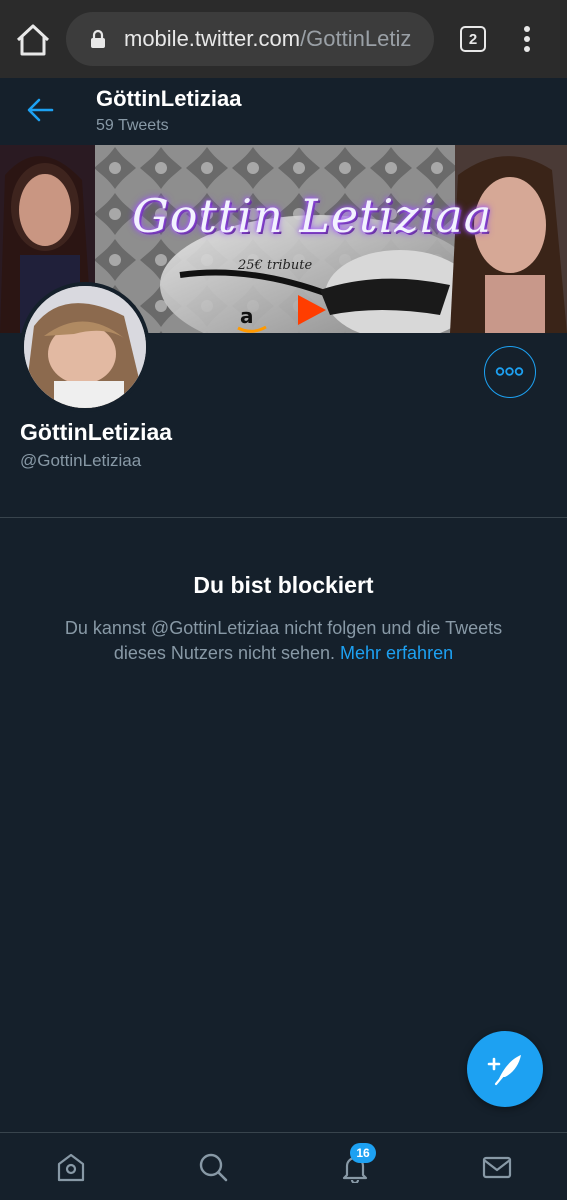  What do you see at coordinates (283, 585) in the screenshot?
I see `blocked-title: Du bist blockiert` at bounding box center [283, 585].